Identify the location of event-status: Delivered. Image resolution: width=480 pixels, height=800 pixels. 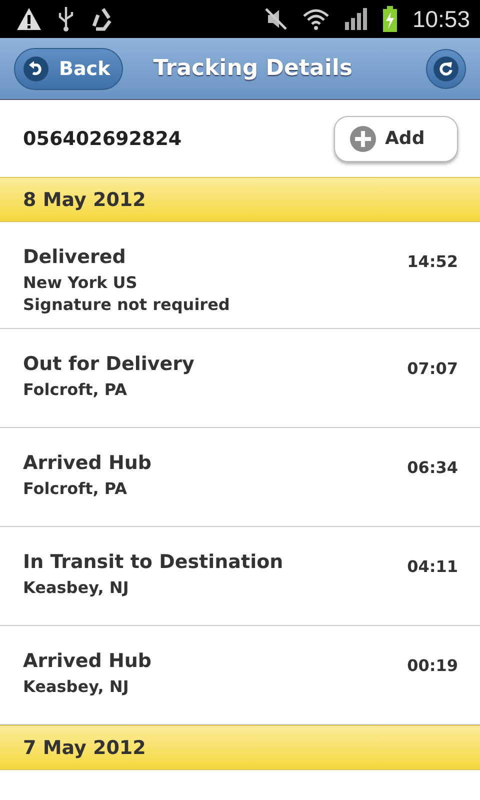
(75, 257).